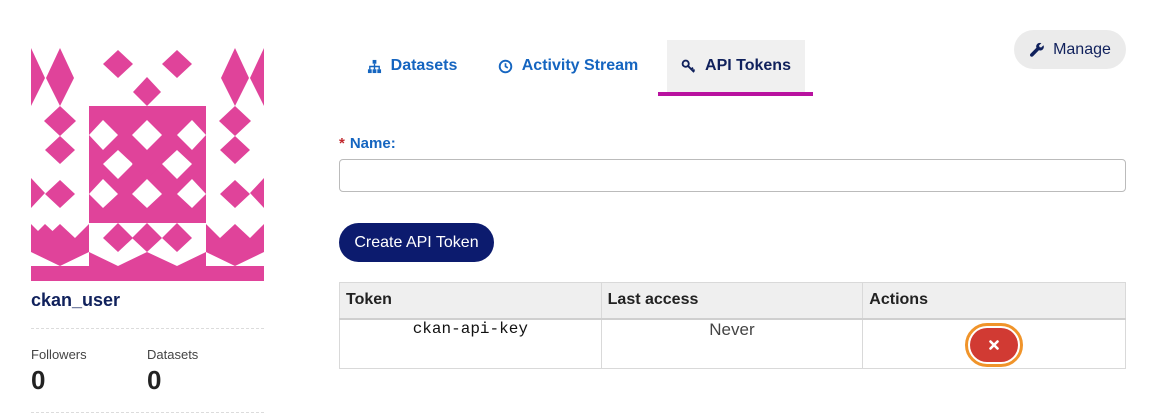 The image size is (1160, 420). I want to click on actions-cell, so click(994, 343).